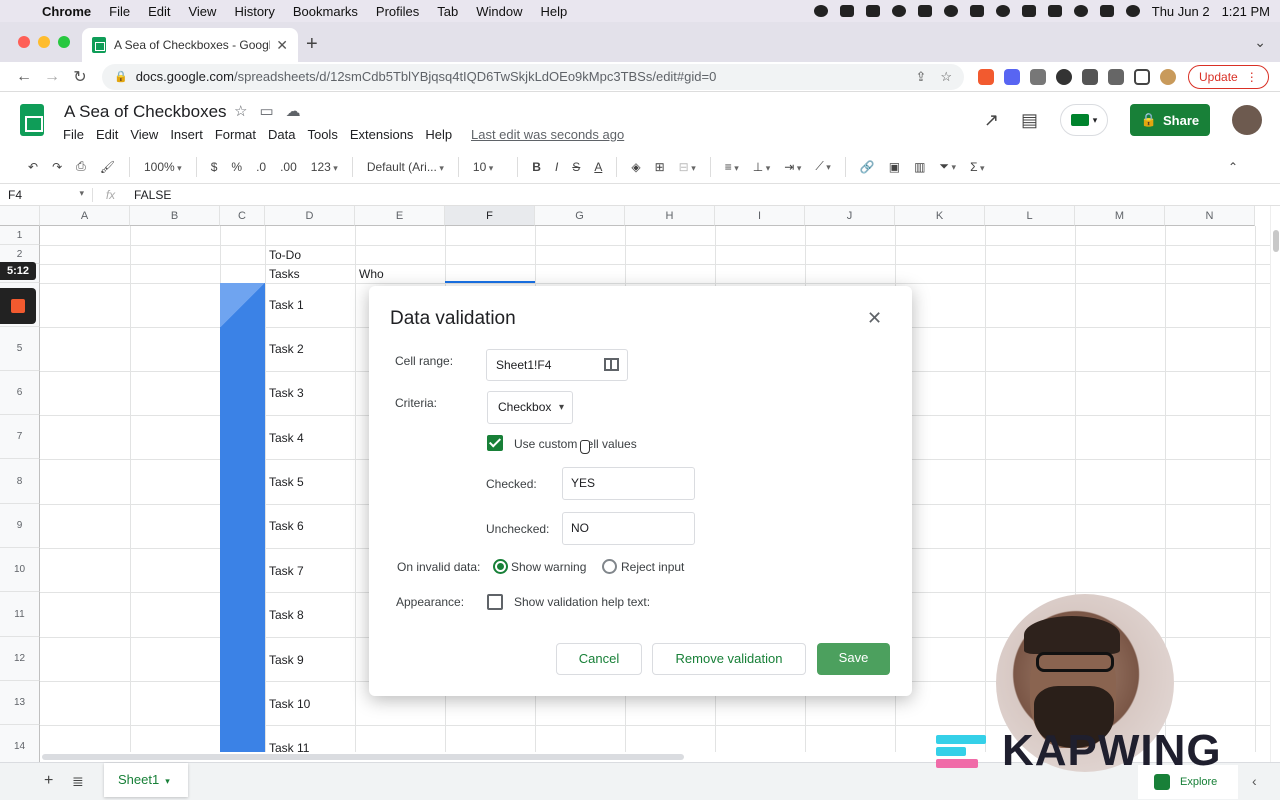 The height and width of the screenshot is (800, 1280). What do you see at coordinates (44, 42) in the screenshot?
I see `minimize-window-button` at bounding box center [44, 42].